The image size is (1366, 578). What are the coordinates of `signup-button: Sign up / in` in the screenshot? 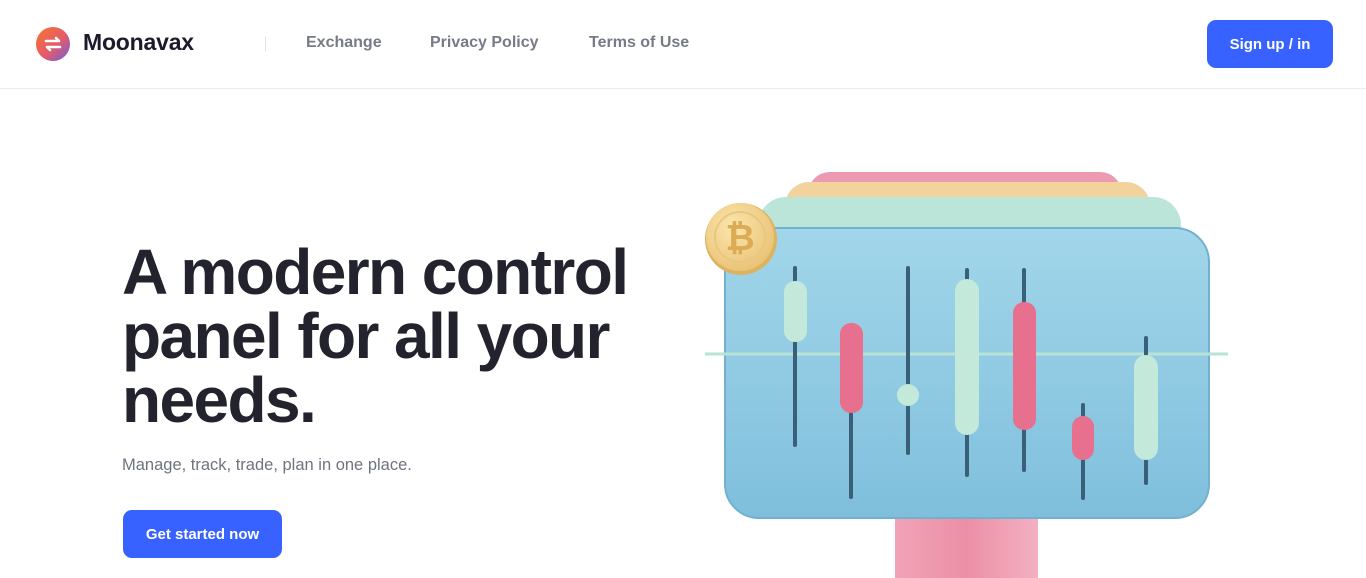 It's located at (1270, 44).